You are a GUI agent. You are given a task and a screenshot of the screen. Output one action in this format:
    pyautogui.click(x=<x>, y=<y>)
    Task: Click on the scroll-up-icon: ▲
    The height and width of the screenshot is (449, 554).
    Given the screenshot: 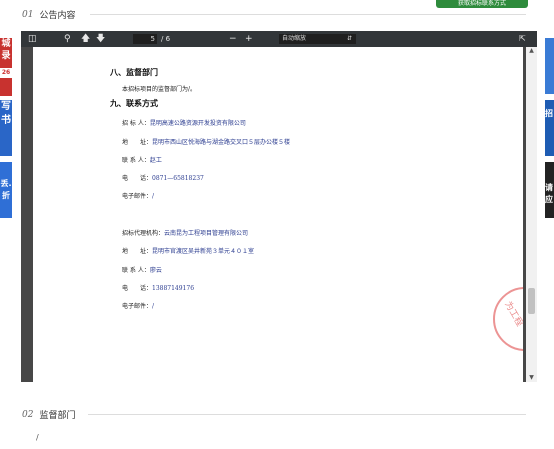 What is the action you would take?
    pyautogui.click(x=531, y=51)
    